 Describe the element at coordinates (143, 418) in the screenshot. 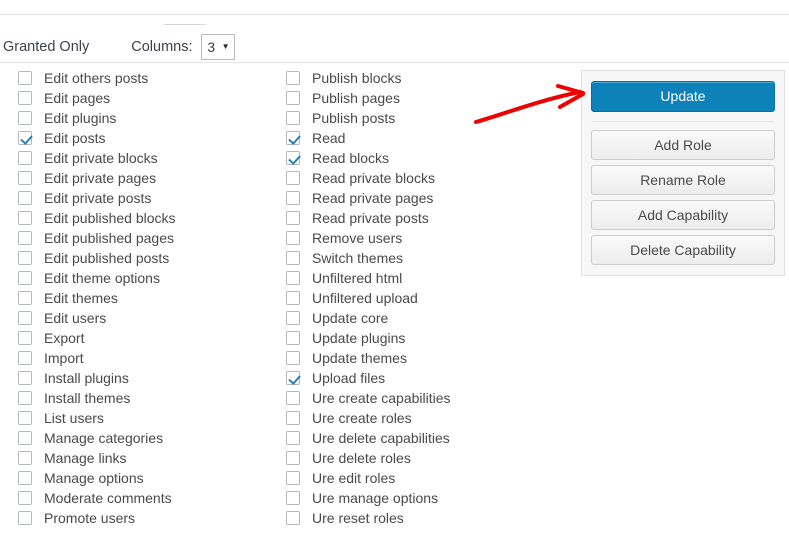

I see `capability-row: List users` at that location.